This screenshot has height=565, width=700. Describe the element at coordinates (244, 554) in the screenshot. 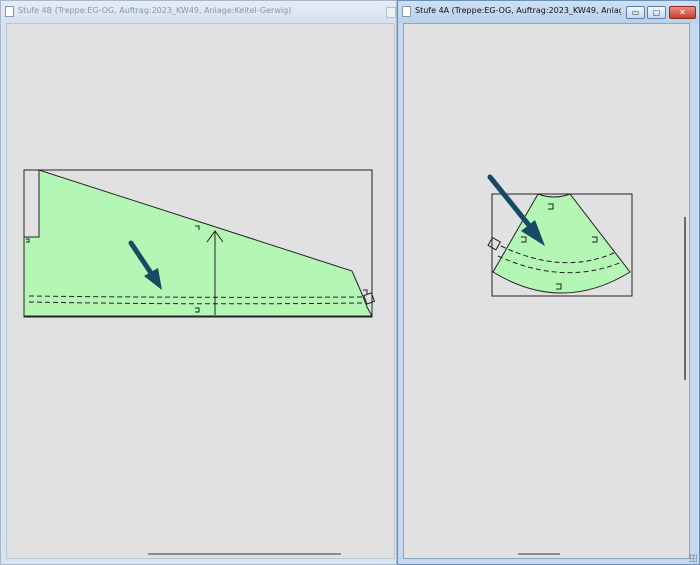

I see `left-horizontal-scrollbar` at that location.